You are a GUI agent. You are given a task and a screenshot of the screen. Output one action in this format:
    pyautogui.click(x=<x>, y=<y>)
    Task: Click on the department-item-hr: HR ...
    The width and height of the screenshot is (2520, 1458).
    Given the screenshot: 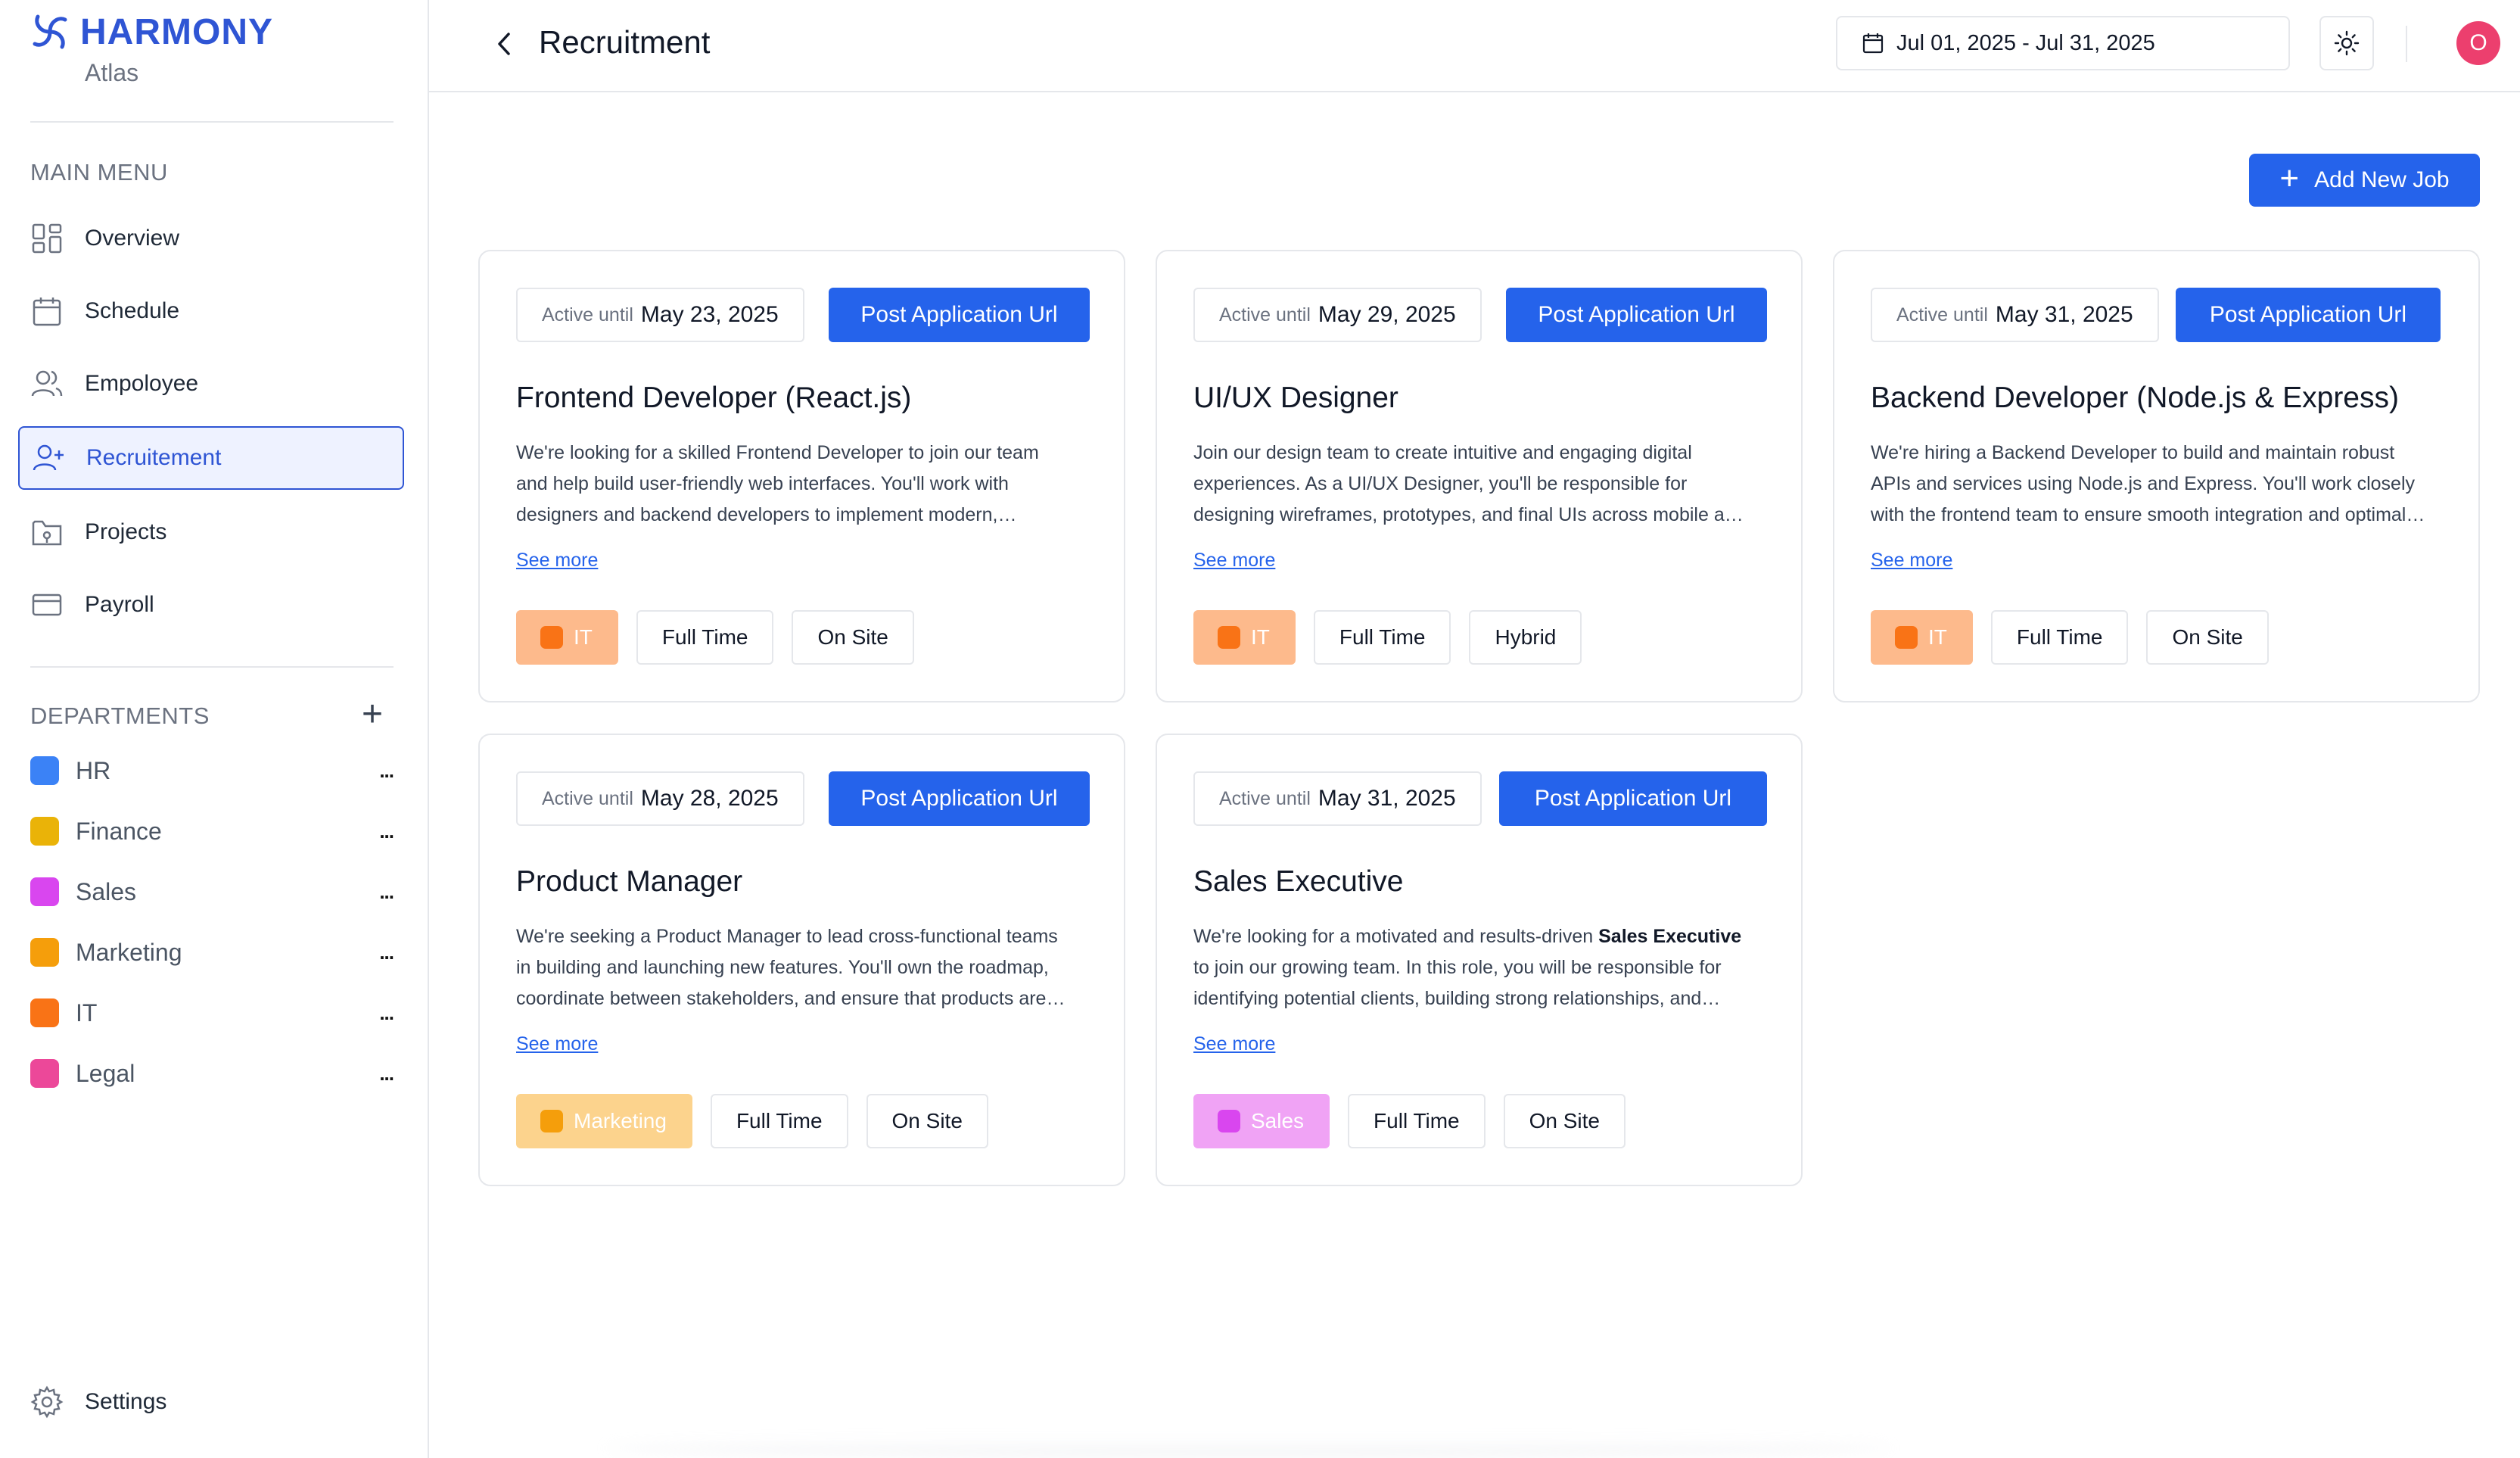 What is the action you would take?
    pyautogui.click(x=212, y=770)
    